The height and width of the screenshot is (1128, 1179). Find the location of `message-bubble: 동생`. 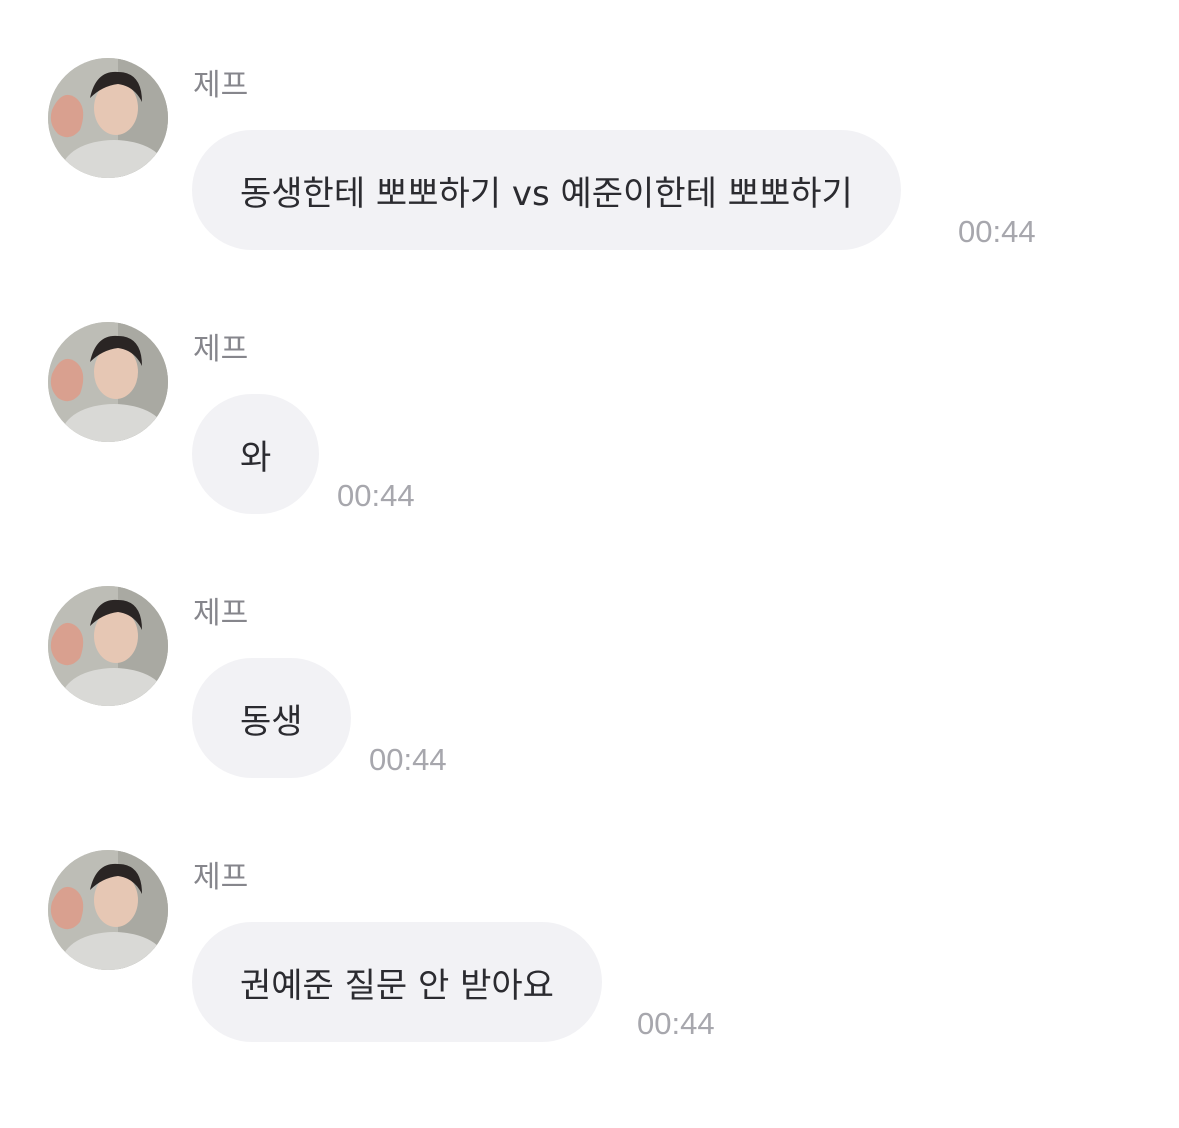

message-bubble: 동생 is located at coordinates (271, 718).